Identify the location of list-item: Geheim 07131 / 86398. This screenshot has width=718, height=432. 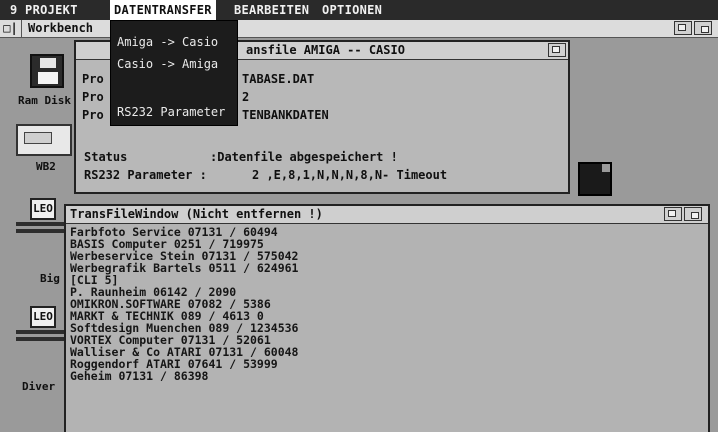
(139, 376).